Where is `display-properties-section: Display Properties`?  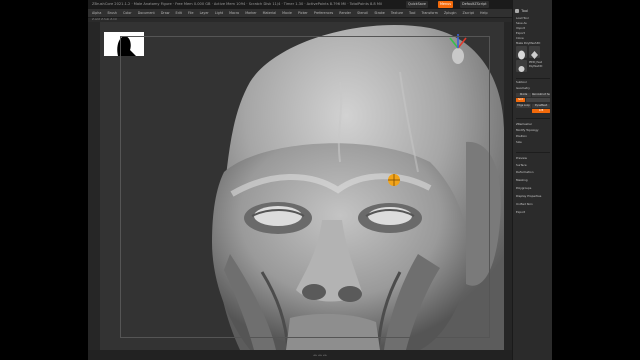
display-properties-section: Display Properties is located at coordinates (533, 196).